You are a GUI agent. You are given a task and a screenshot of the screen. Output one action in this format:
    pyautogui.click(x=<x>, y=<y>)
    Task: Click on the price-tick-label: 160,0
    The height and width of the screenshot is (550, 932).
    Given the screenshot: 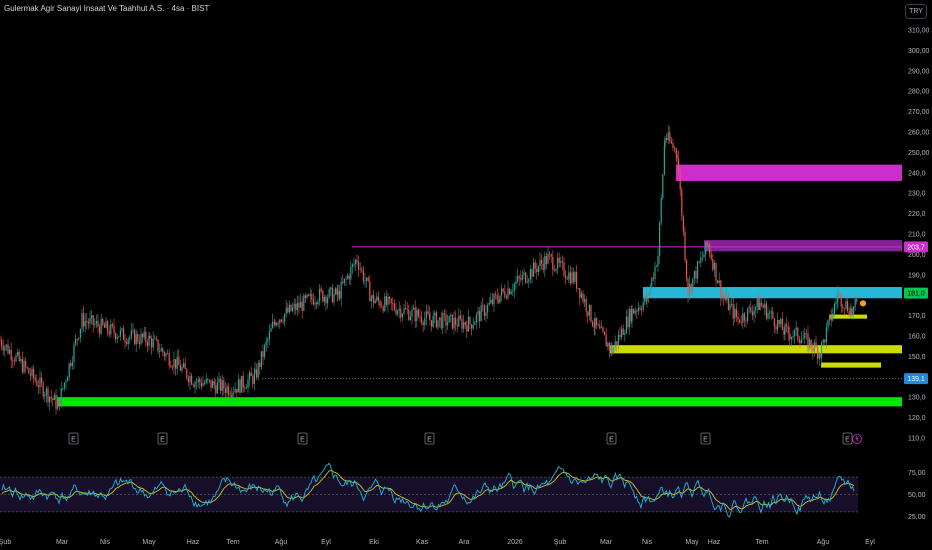 What is the action you would take?
    pyautogui.click(x=917, y=337)
    